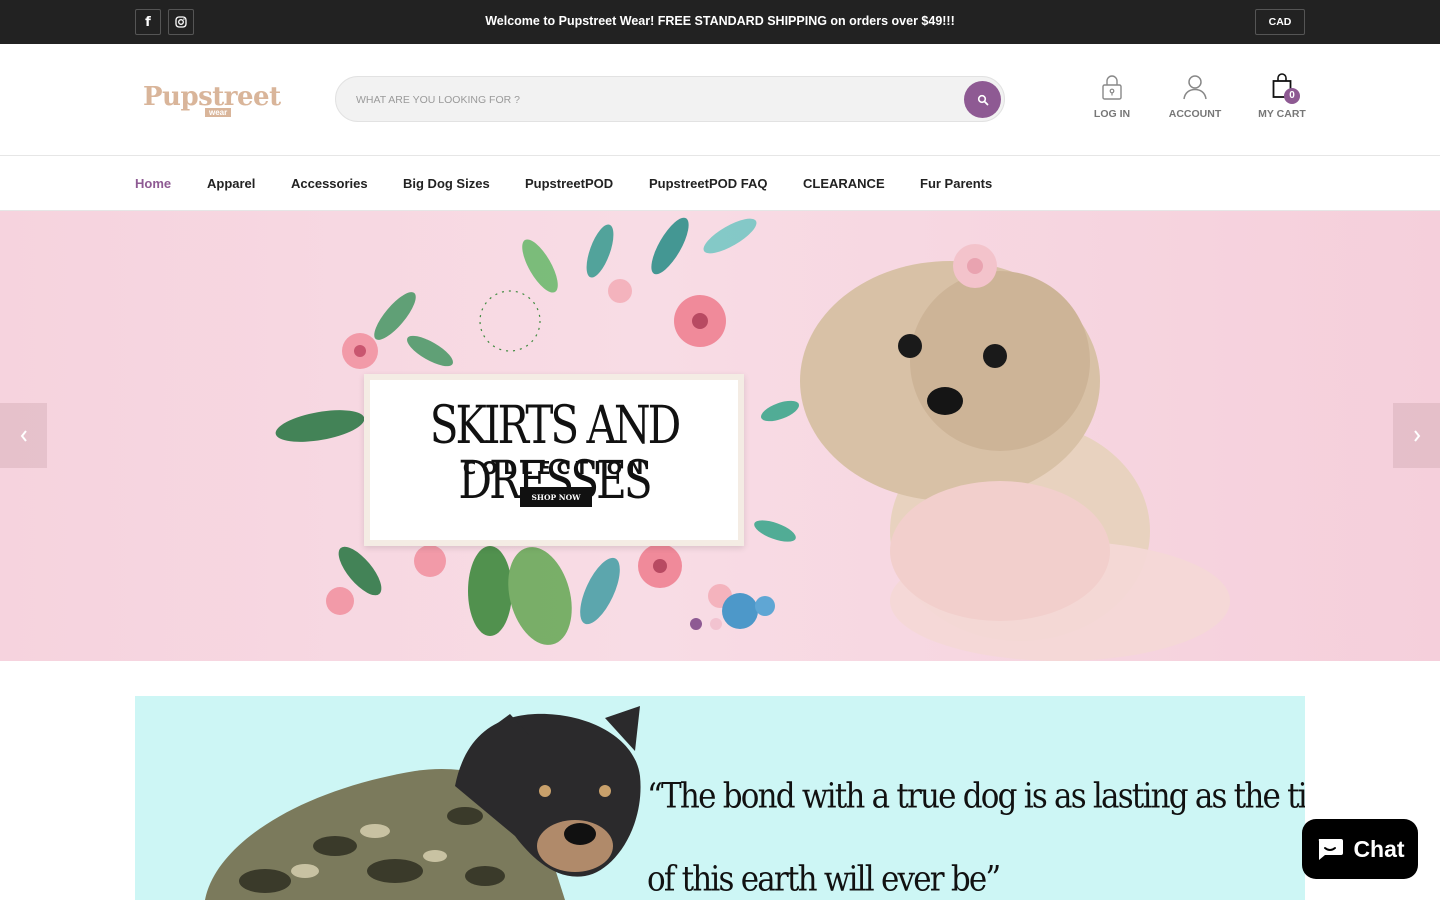 The image size is (1440, 900). What do you see at coordinates (231, 183) in the screenshot?
I see `nav-item-apparel: Apparel` at bounding box center [231, 183].